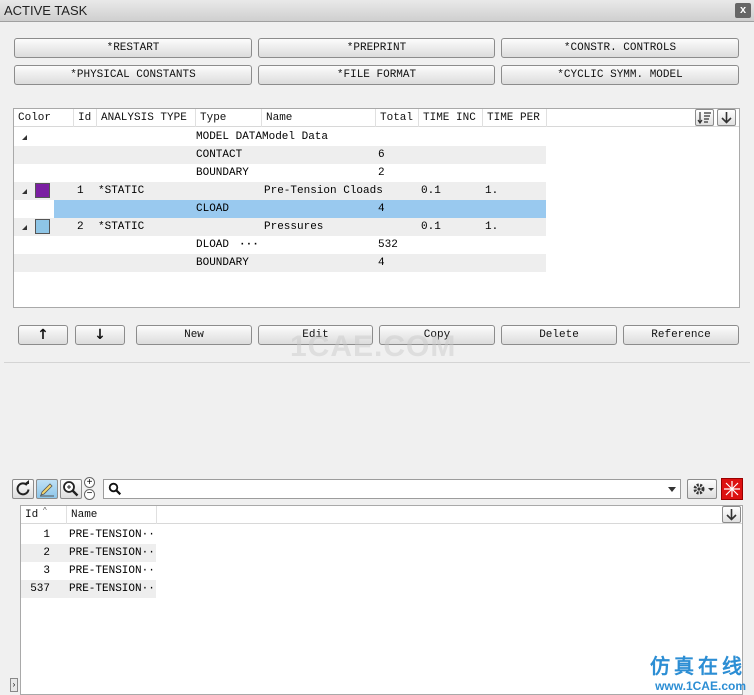 Image resolution: width=754 pixels, height=695 pixels. Describe the element at coordinates (702, 489) in the screenshot. I see `gear-icon` at that location.